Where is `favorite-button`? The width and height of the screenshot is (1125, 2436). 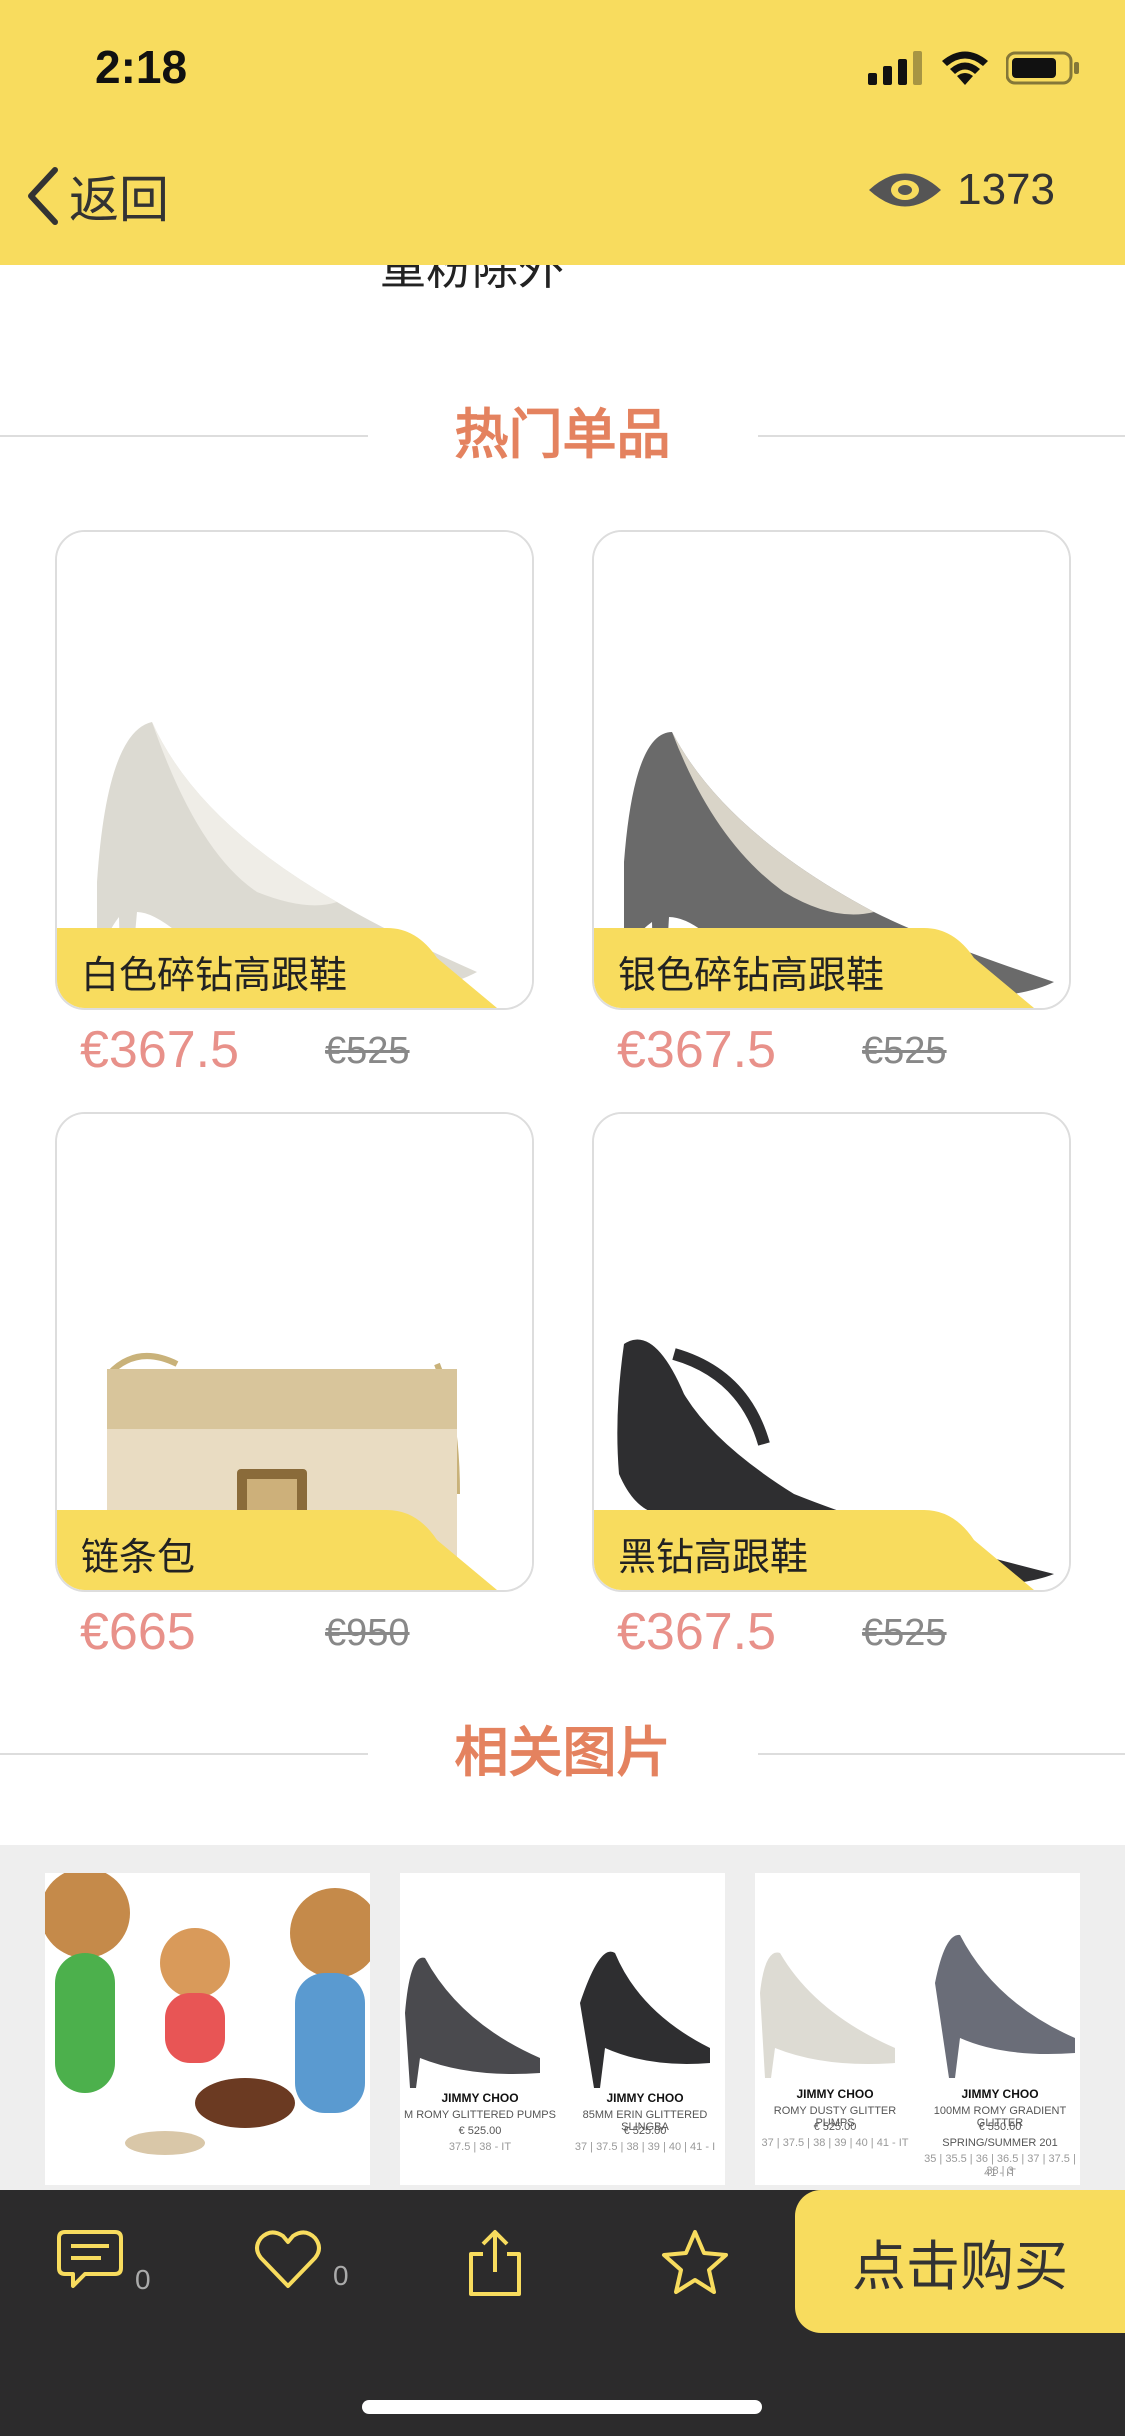 favorite-button is located at coordinates (695, 2262).